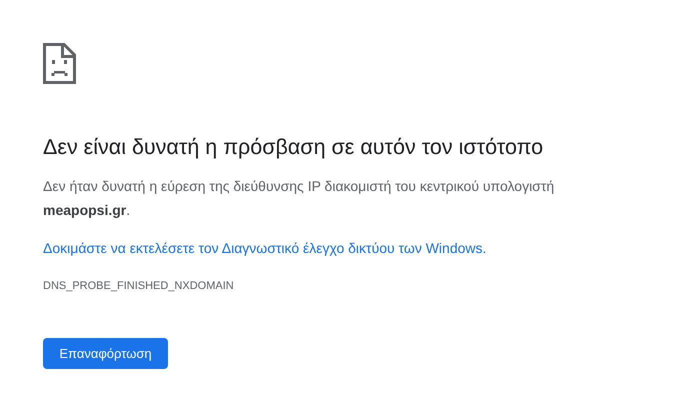 Image resolution: width=676 pixels, height=403 pixels. Describe the element at coordinates (264, 248) in the screenshot. I see `diagnostics-link: Δοκιμάστε να εκτελέσετε τον Διαγνωστικό έλεγχο δικτύου των Windows.` at that location.